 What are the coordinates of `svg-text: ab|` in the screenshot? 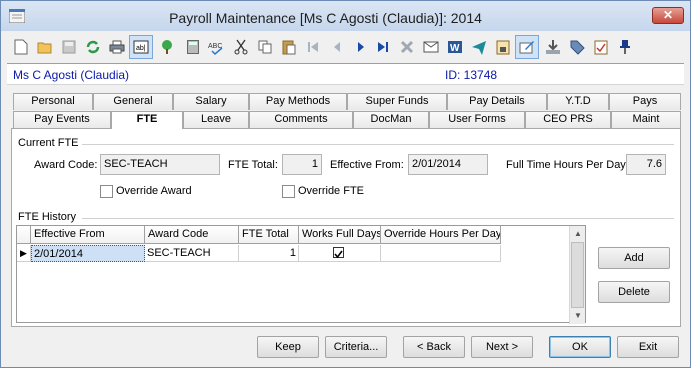 It's located at (141, 48).